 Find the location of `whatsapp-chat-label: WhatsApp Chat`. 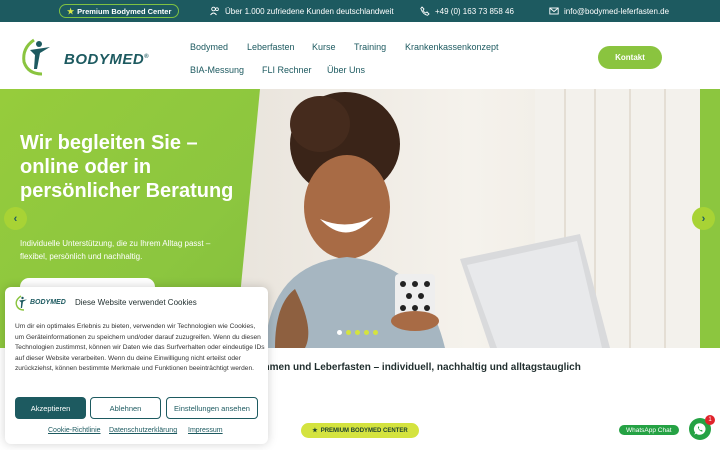

whatsapp-chat-label: WhatsApp Chat is located at coordinates (649, 430).